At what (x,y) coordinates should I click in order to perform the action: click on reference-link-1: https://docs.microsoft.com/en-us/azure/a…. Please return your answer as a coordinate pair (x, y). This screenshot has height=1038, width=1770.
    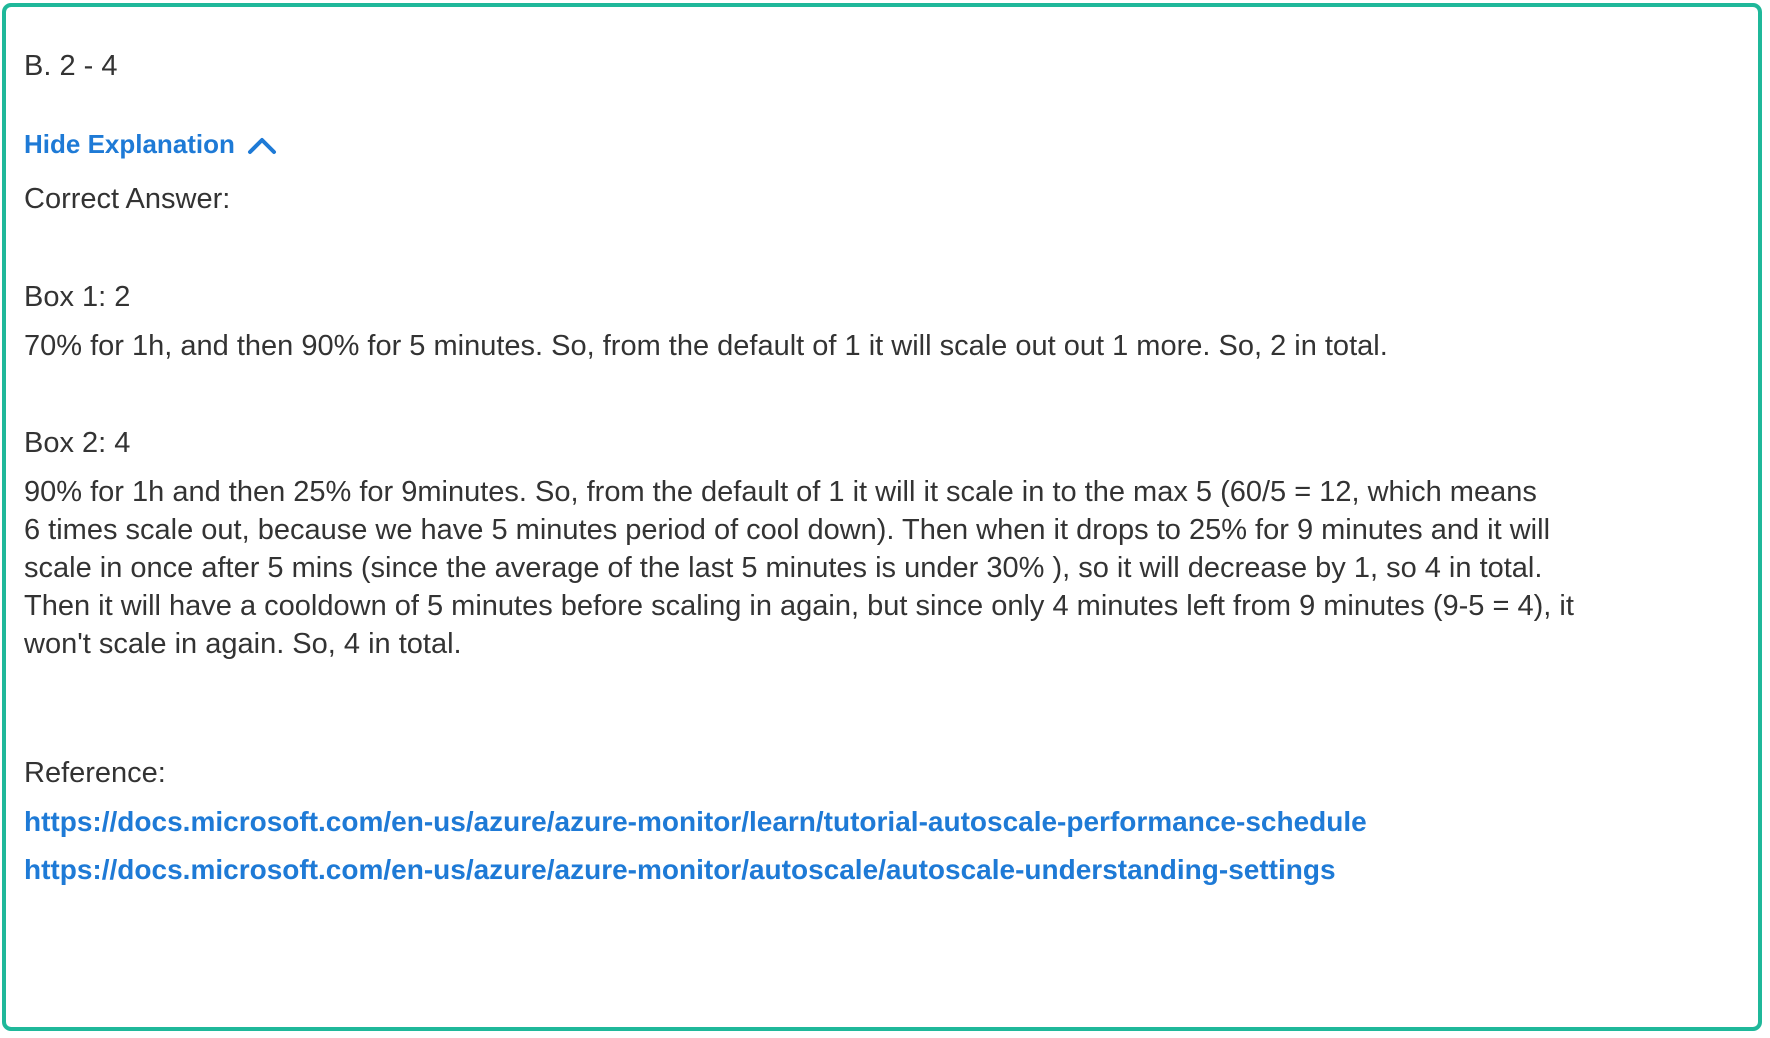
    Looking at the image, I should click on (695, 822).